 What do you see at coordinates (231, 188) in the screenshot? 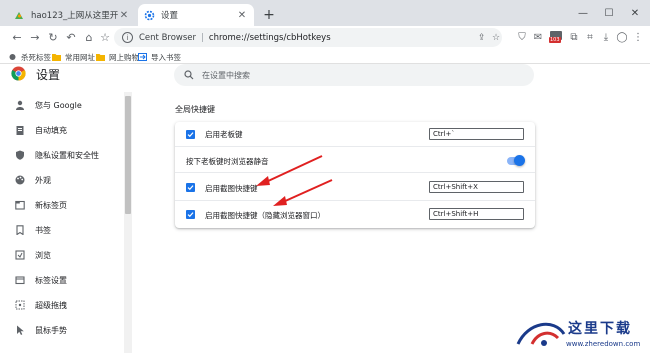
I see `screenshot-key-label: 启用截图快捷键` at bounding box center [231, 188].